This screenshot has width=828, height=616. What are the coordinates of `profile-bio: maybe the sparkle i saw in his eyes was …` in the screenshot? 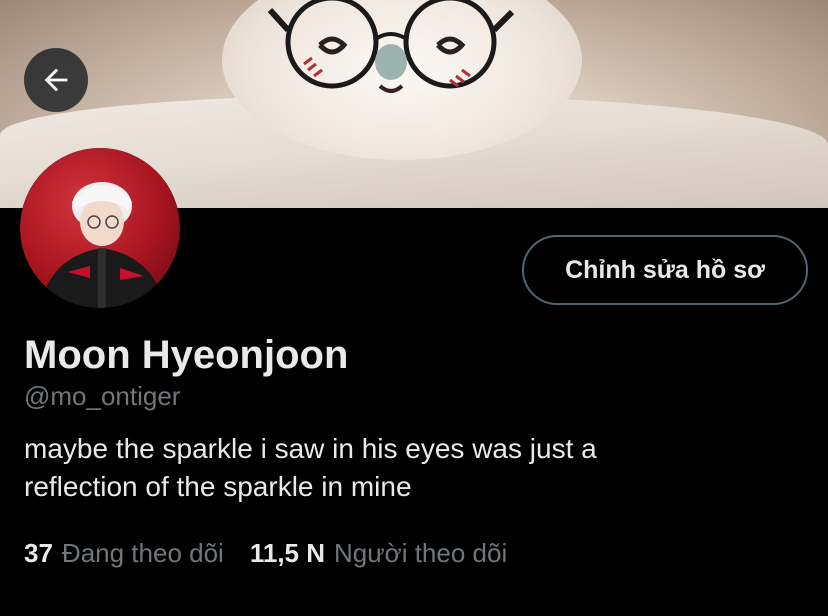 It's located at (414, 468).